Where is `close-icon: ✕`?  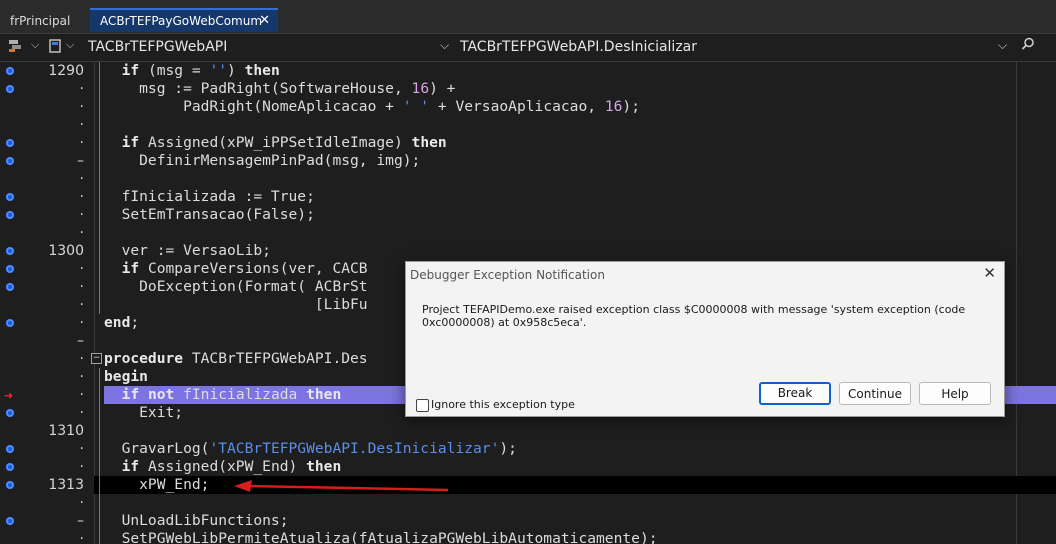 close-icon: ✕ is located at coordinates (989, 273).